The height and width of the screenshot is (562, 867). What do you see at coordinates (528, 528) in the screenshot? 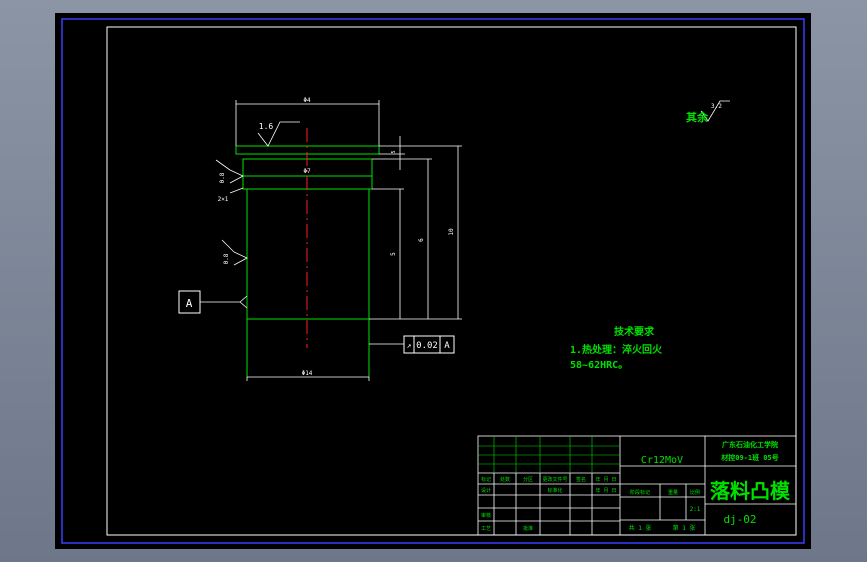
I see `row4-label-2: 批准` at bounding box center [528, 528].